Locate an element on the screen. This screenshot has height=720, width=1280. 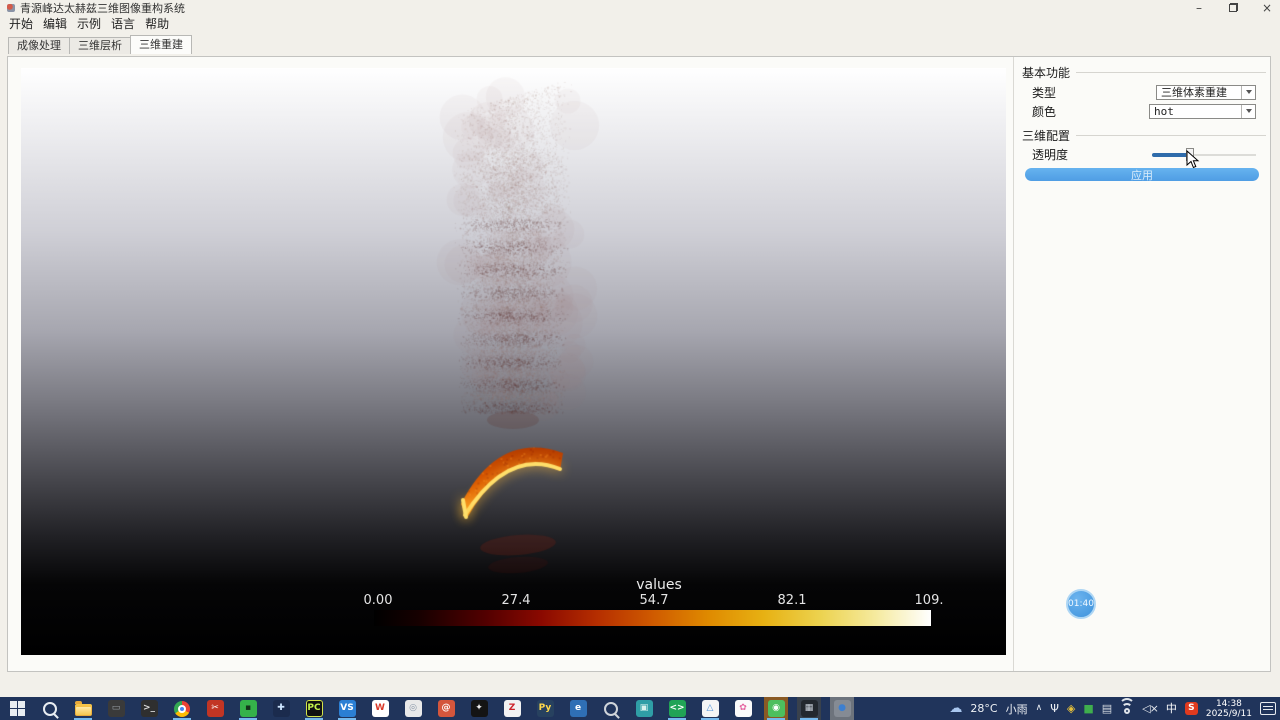
wechat-glyph: ◉ is located at coordinates (776, 708).